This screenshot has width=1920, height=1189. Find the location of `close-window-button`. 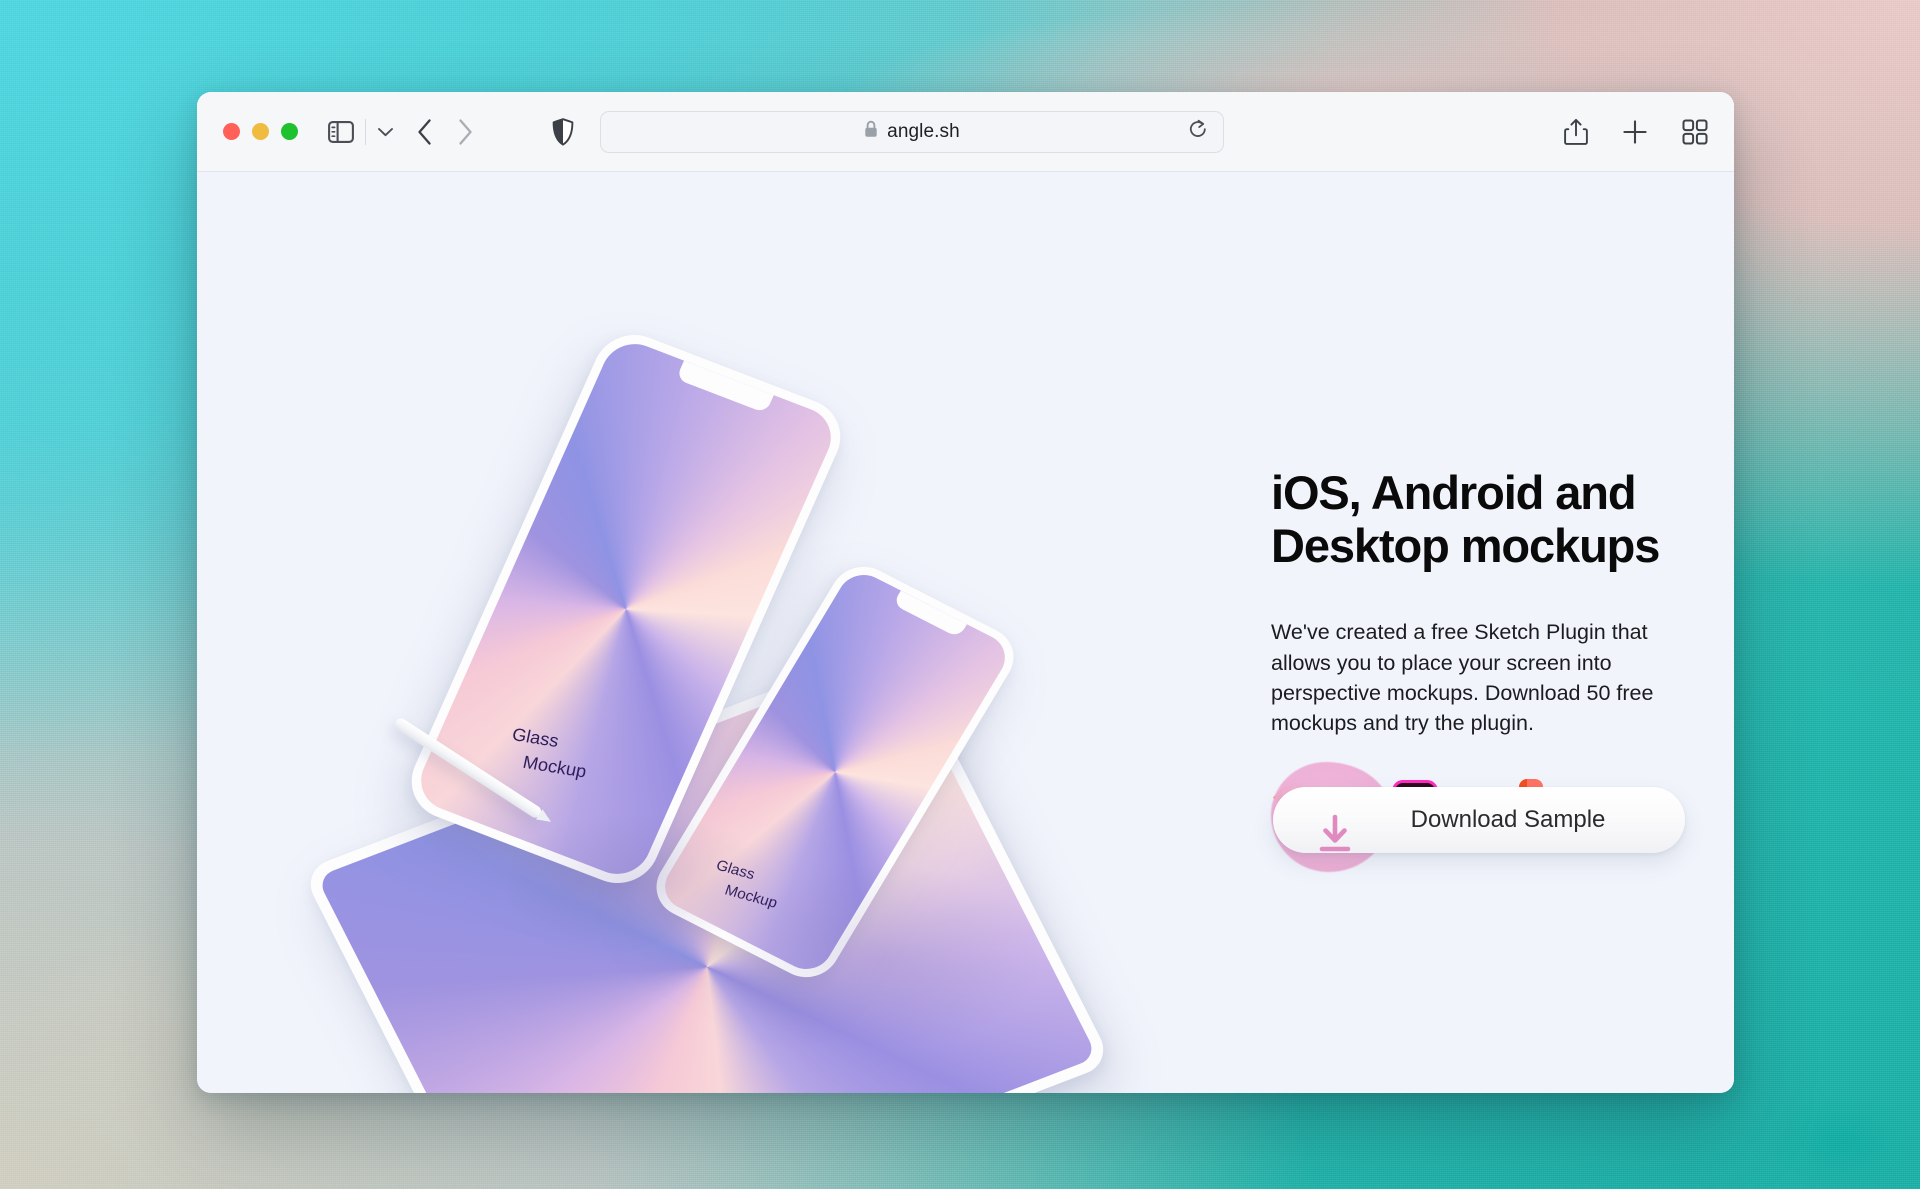

close-window-button is located at coordinates (231, 131).